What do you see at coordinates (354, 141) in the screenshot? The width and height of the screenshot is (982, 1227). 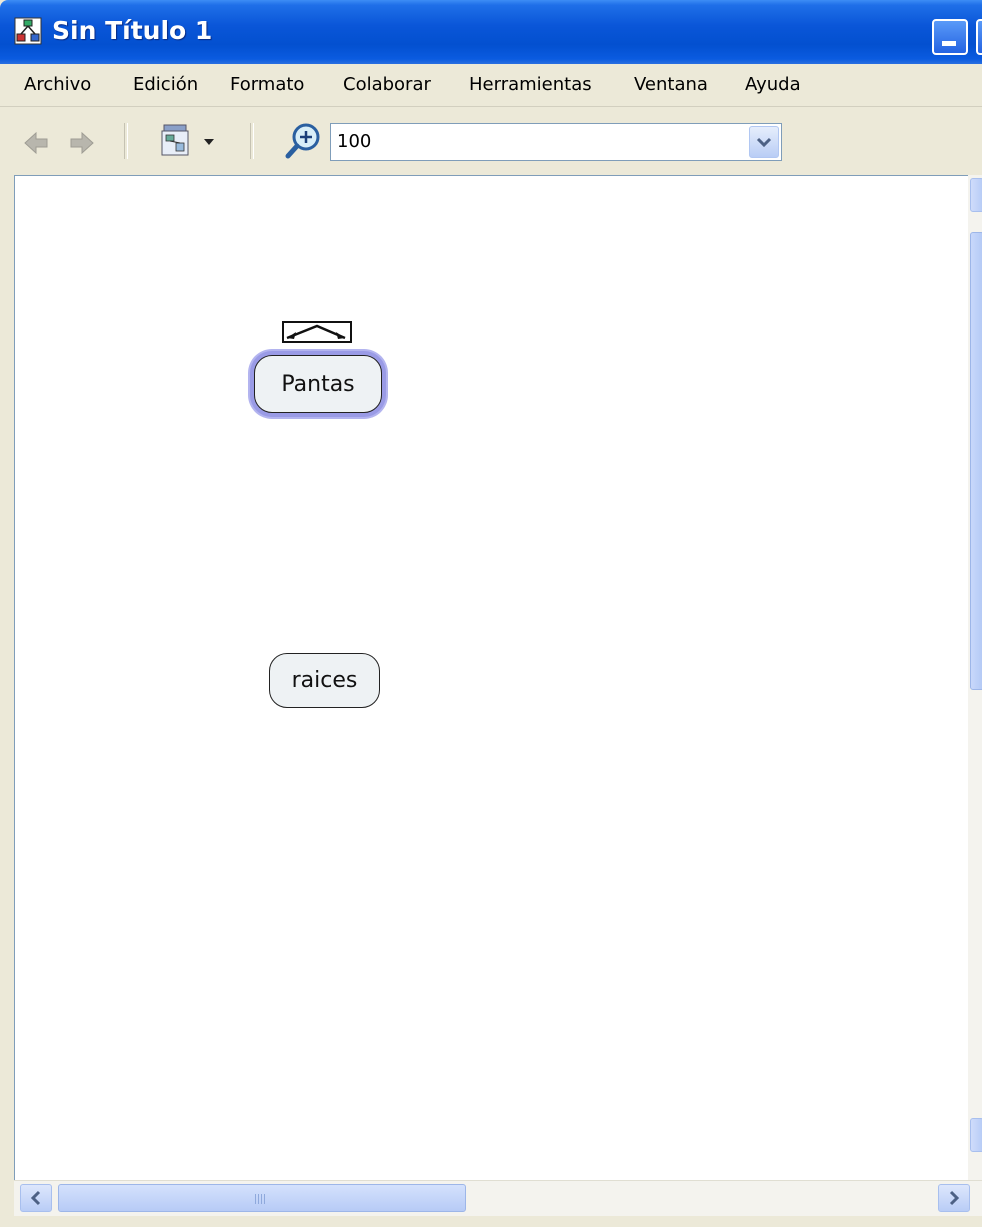 I see `zoom-value: 100` at bounding box center [354, 141].